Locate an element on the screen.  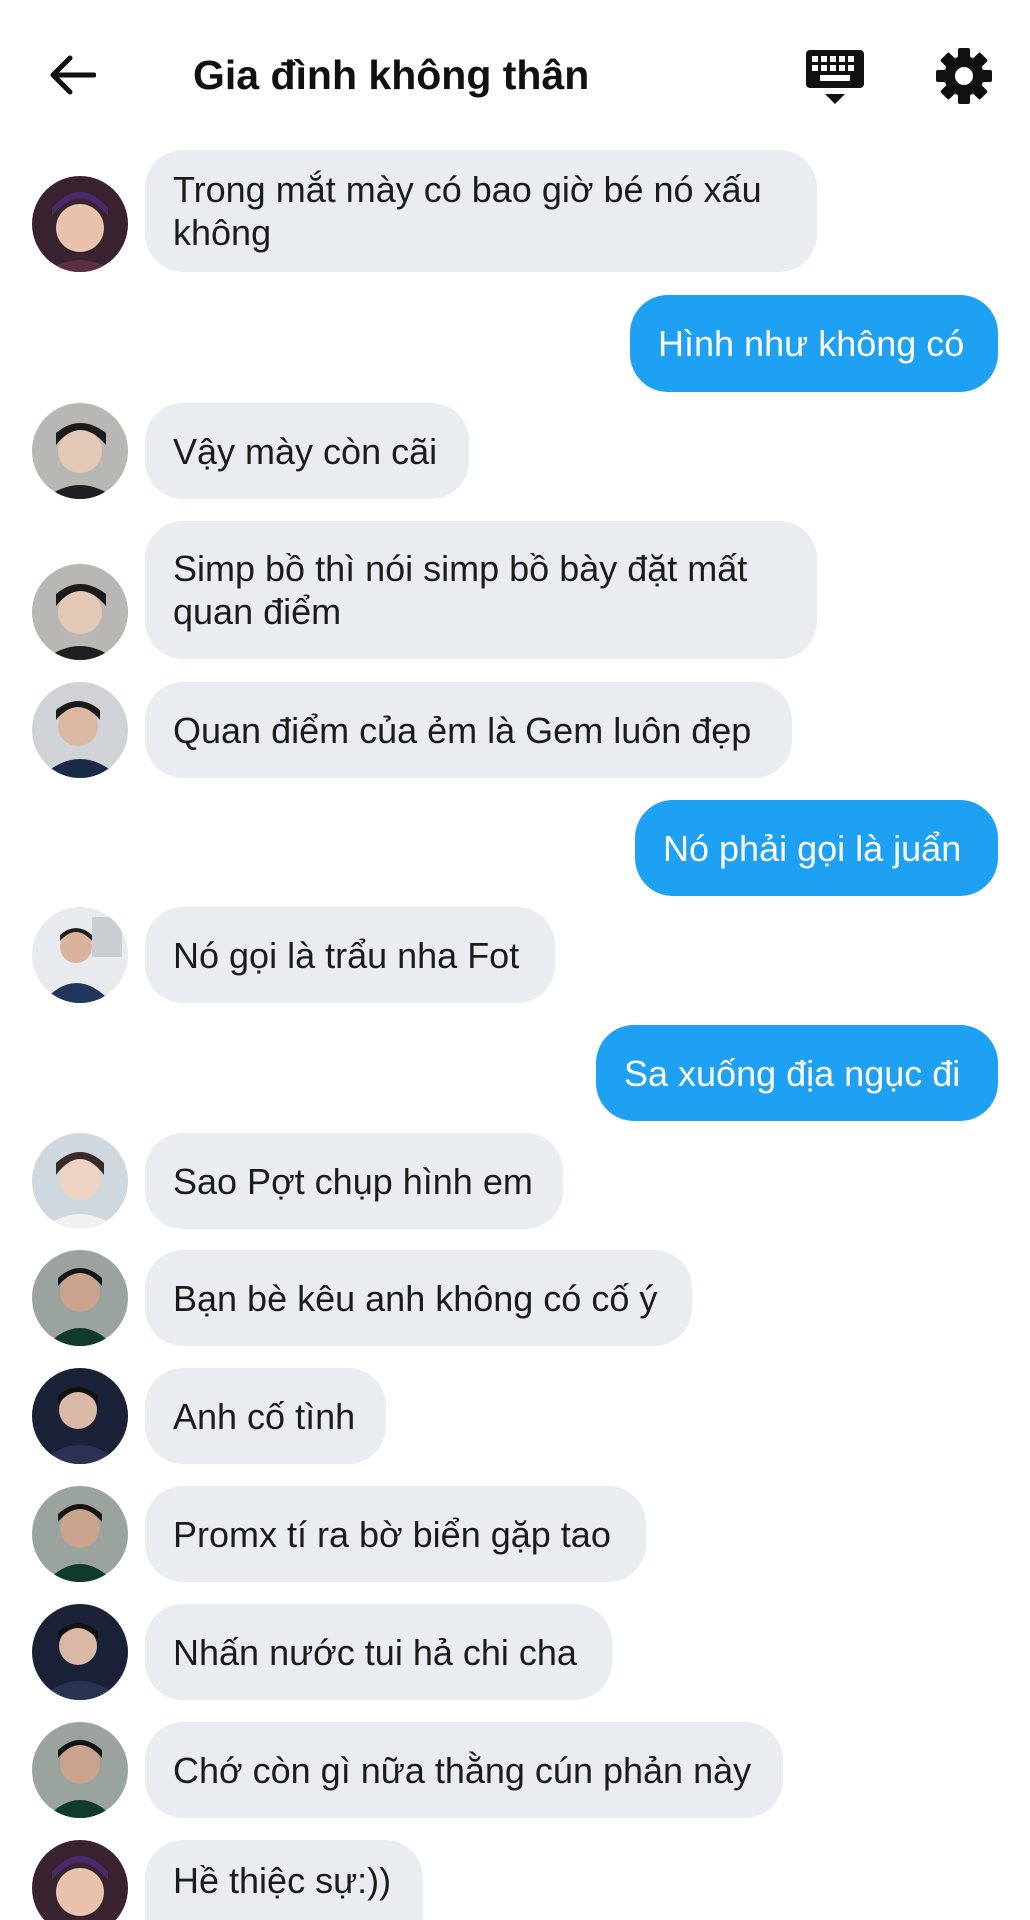
message-bubble: Bạn bè kêu anh không có cố ý is located at coordinates (418, 1298).